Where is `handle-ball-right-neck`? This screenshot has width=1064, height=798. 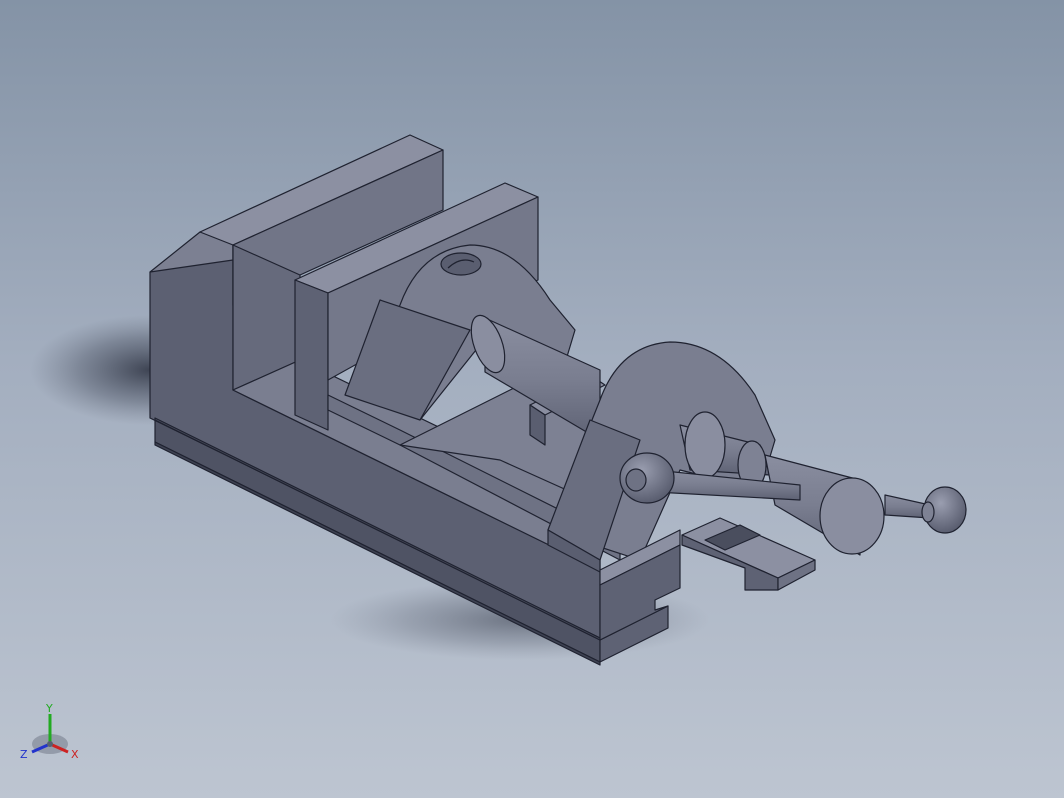
handle-ball-right-neck is located at coordinates (928, 512).